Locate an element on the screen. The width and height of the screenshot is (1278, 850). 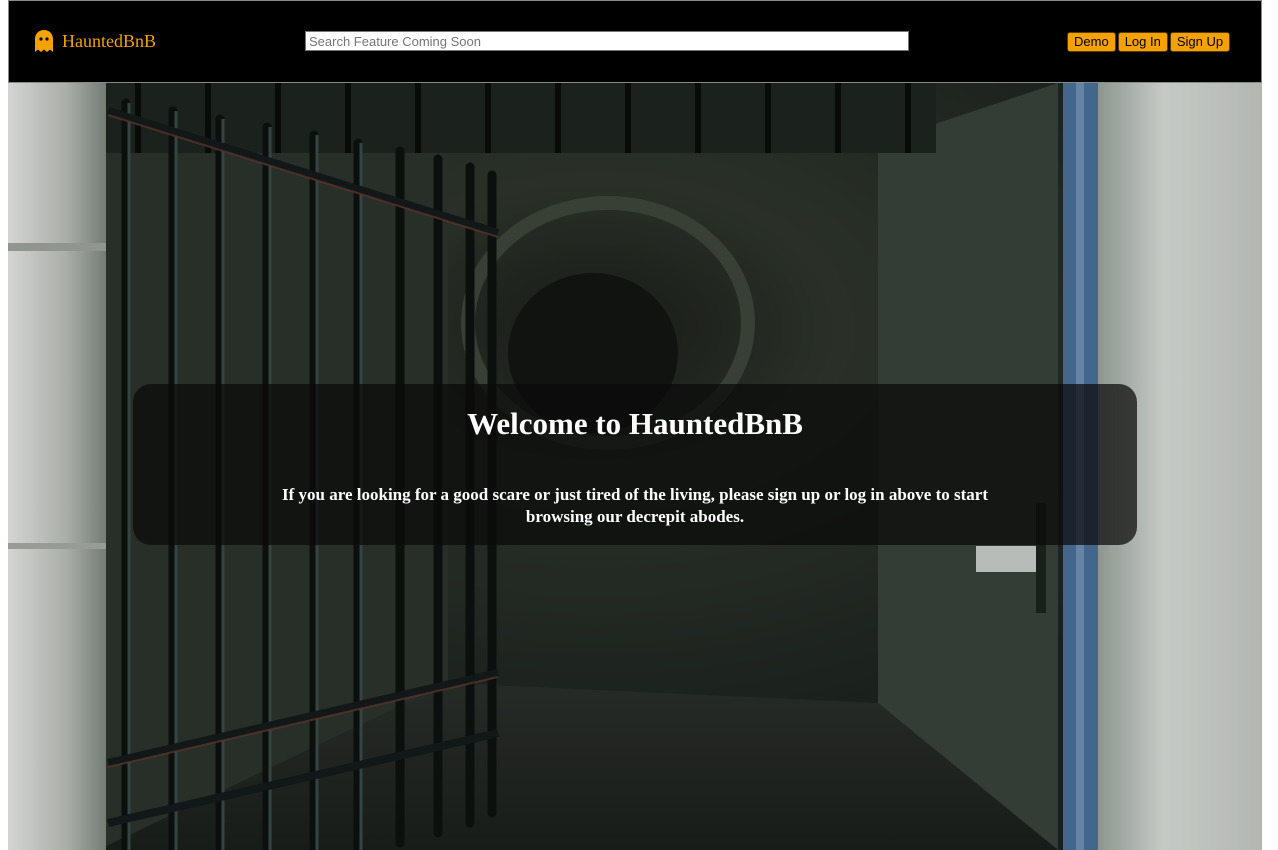
top-navbar: HauntedBnB Demo Log In Sign Up is located at coordinates (635, 41).